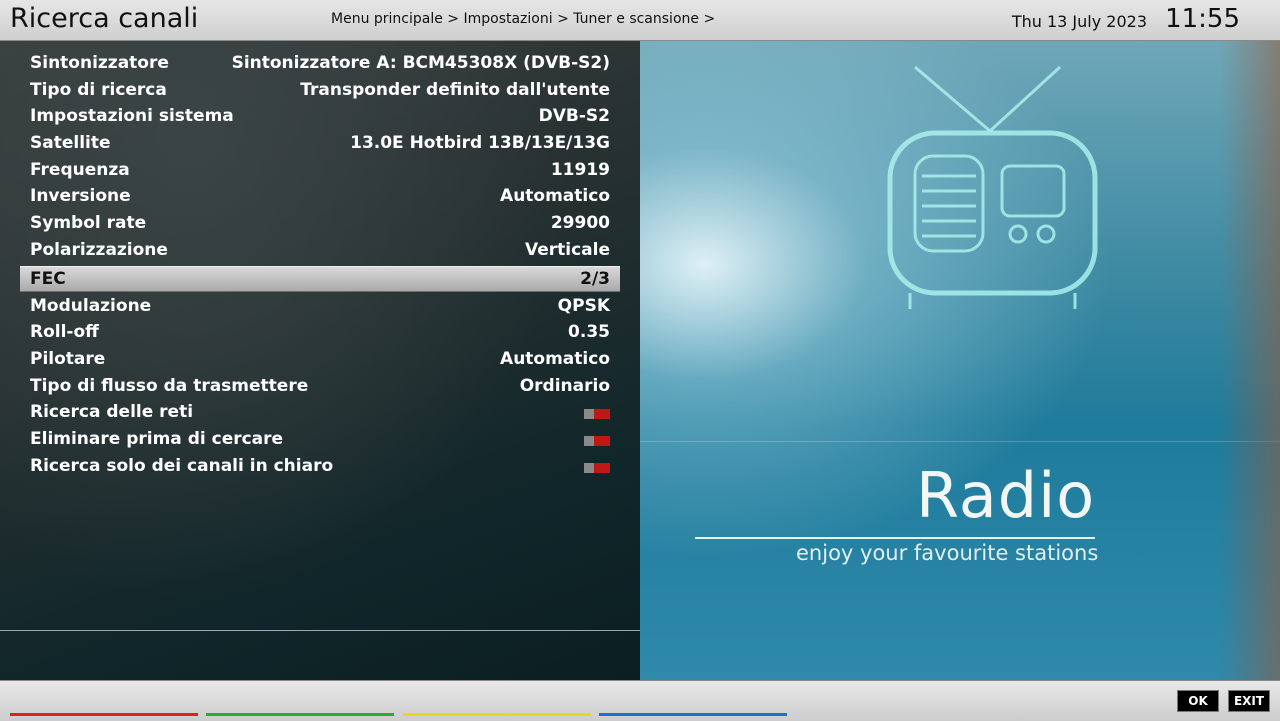 The image size is (1280, 721). What do you see at coordinates (580, 169) in the screenshot?
I see `setting-value: 11919` at bounding box center [580, 169].